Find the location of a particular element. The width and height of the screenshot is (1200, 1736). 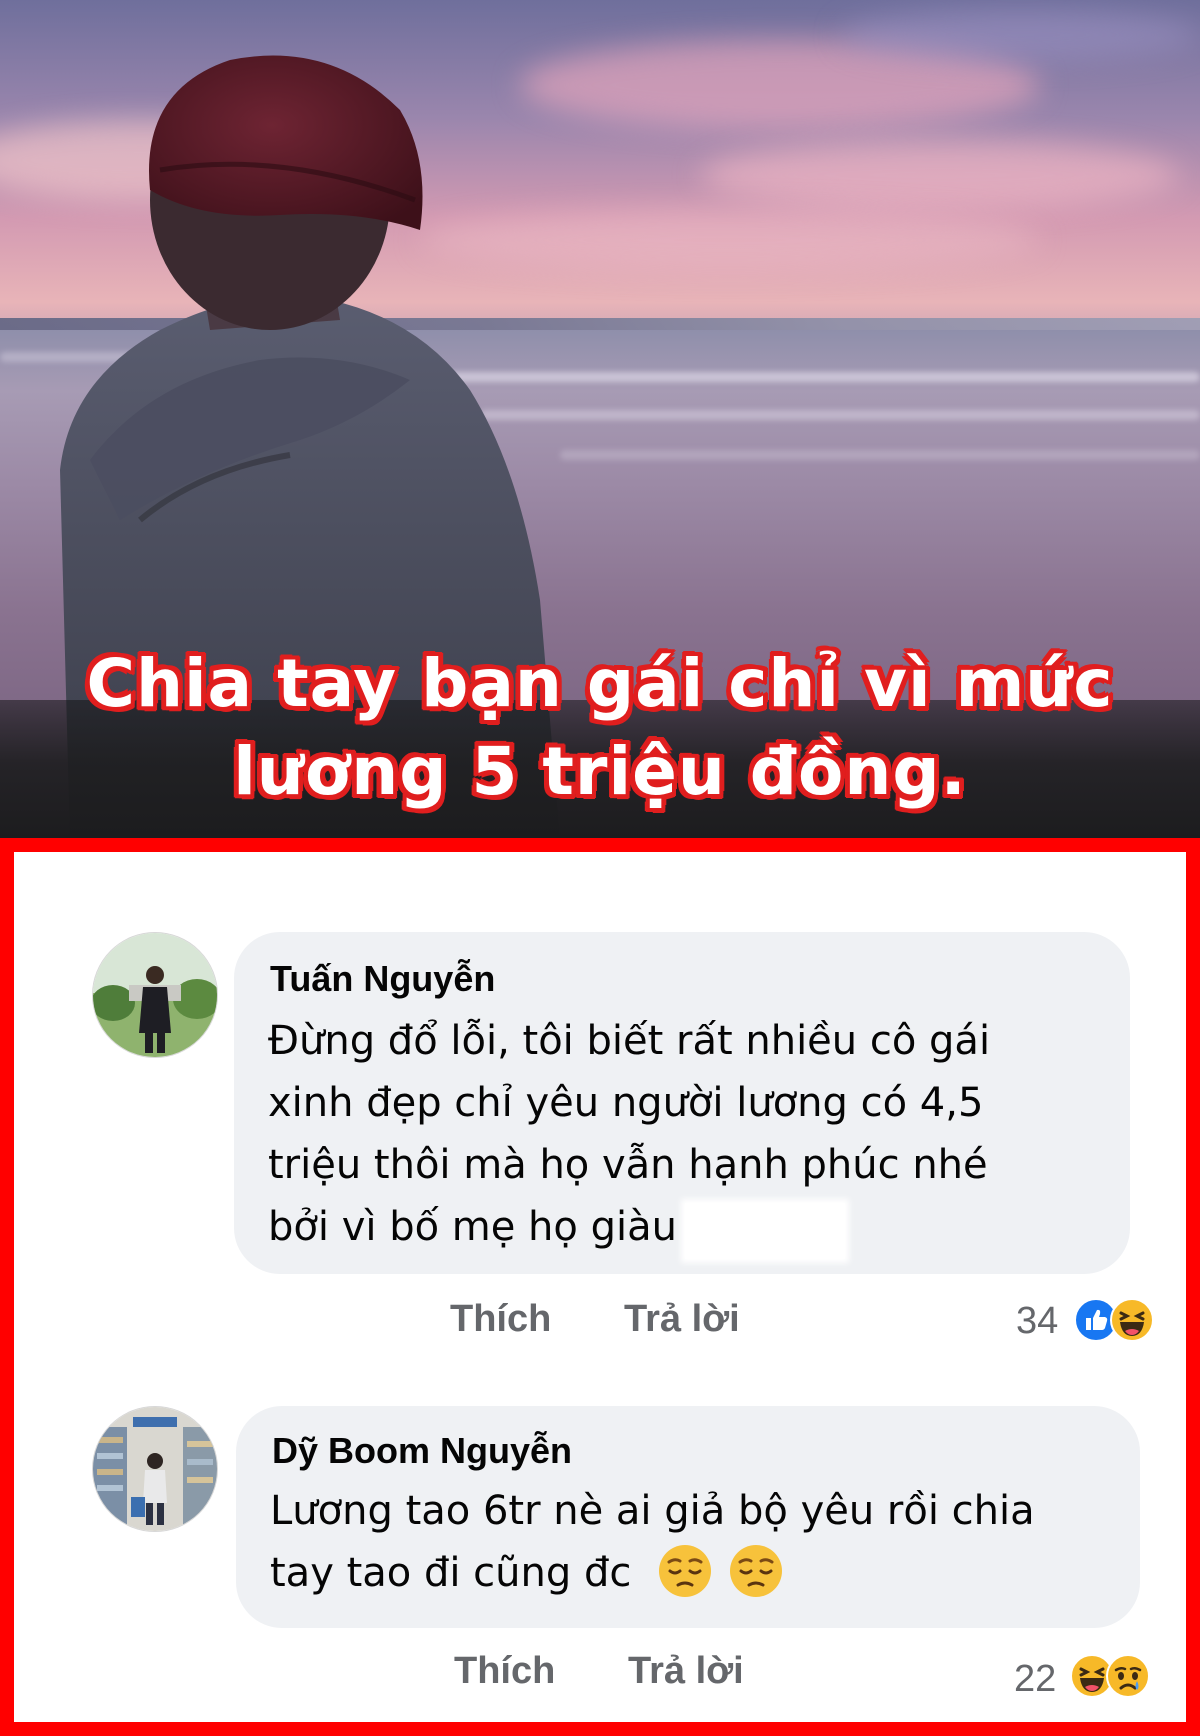

headline-line-2: lương 5 triệu đồng. is located at coordinates (600, 771).